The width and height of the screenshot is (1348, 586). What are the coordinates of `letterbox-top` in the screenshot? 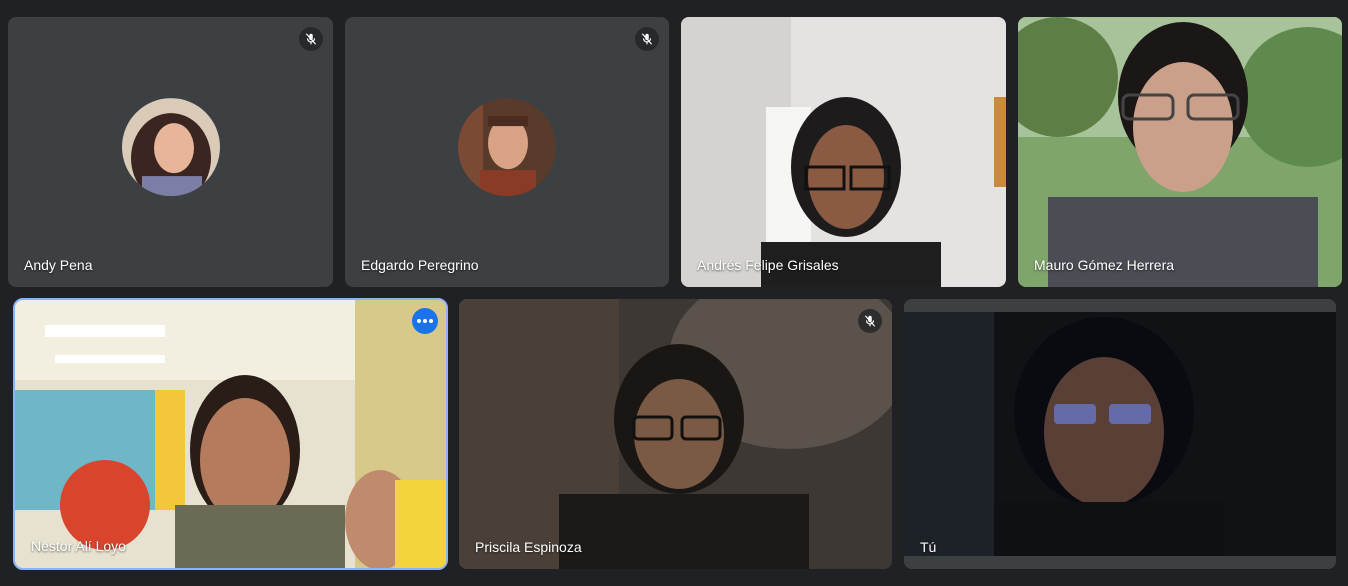 It's located at (1120, 305).